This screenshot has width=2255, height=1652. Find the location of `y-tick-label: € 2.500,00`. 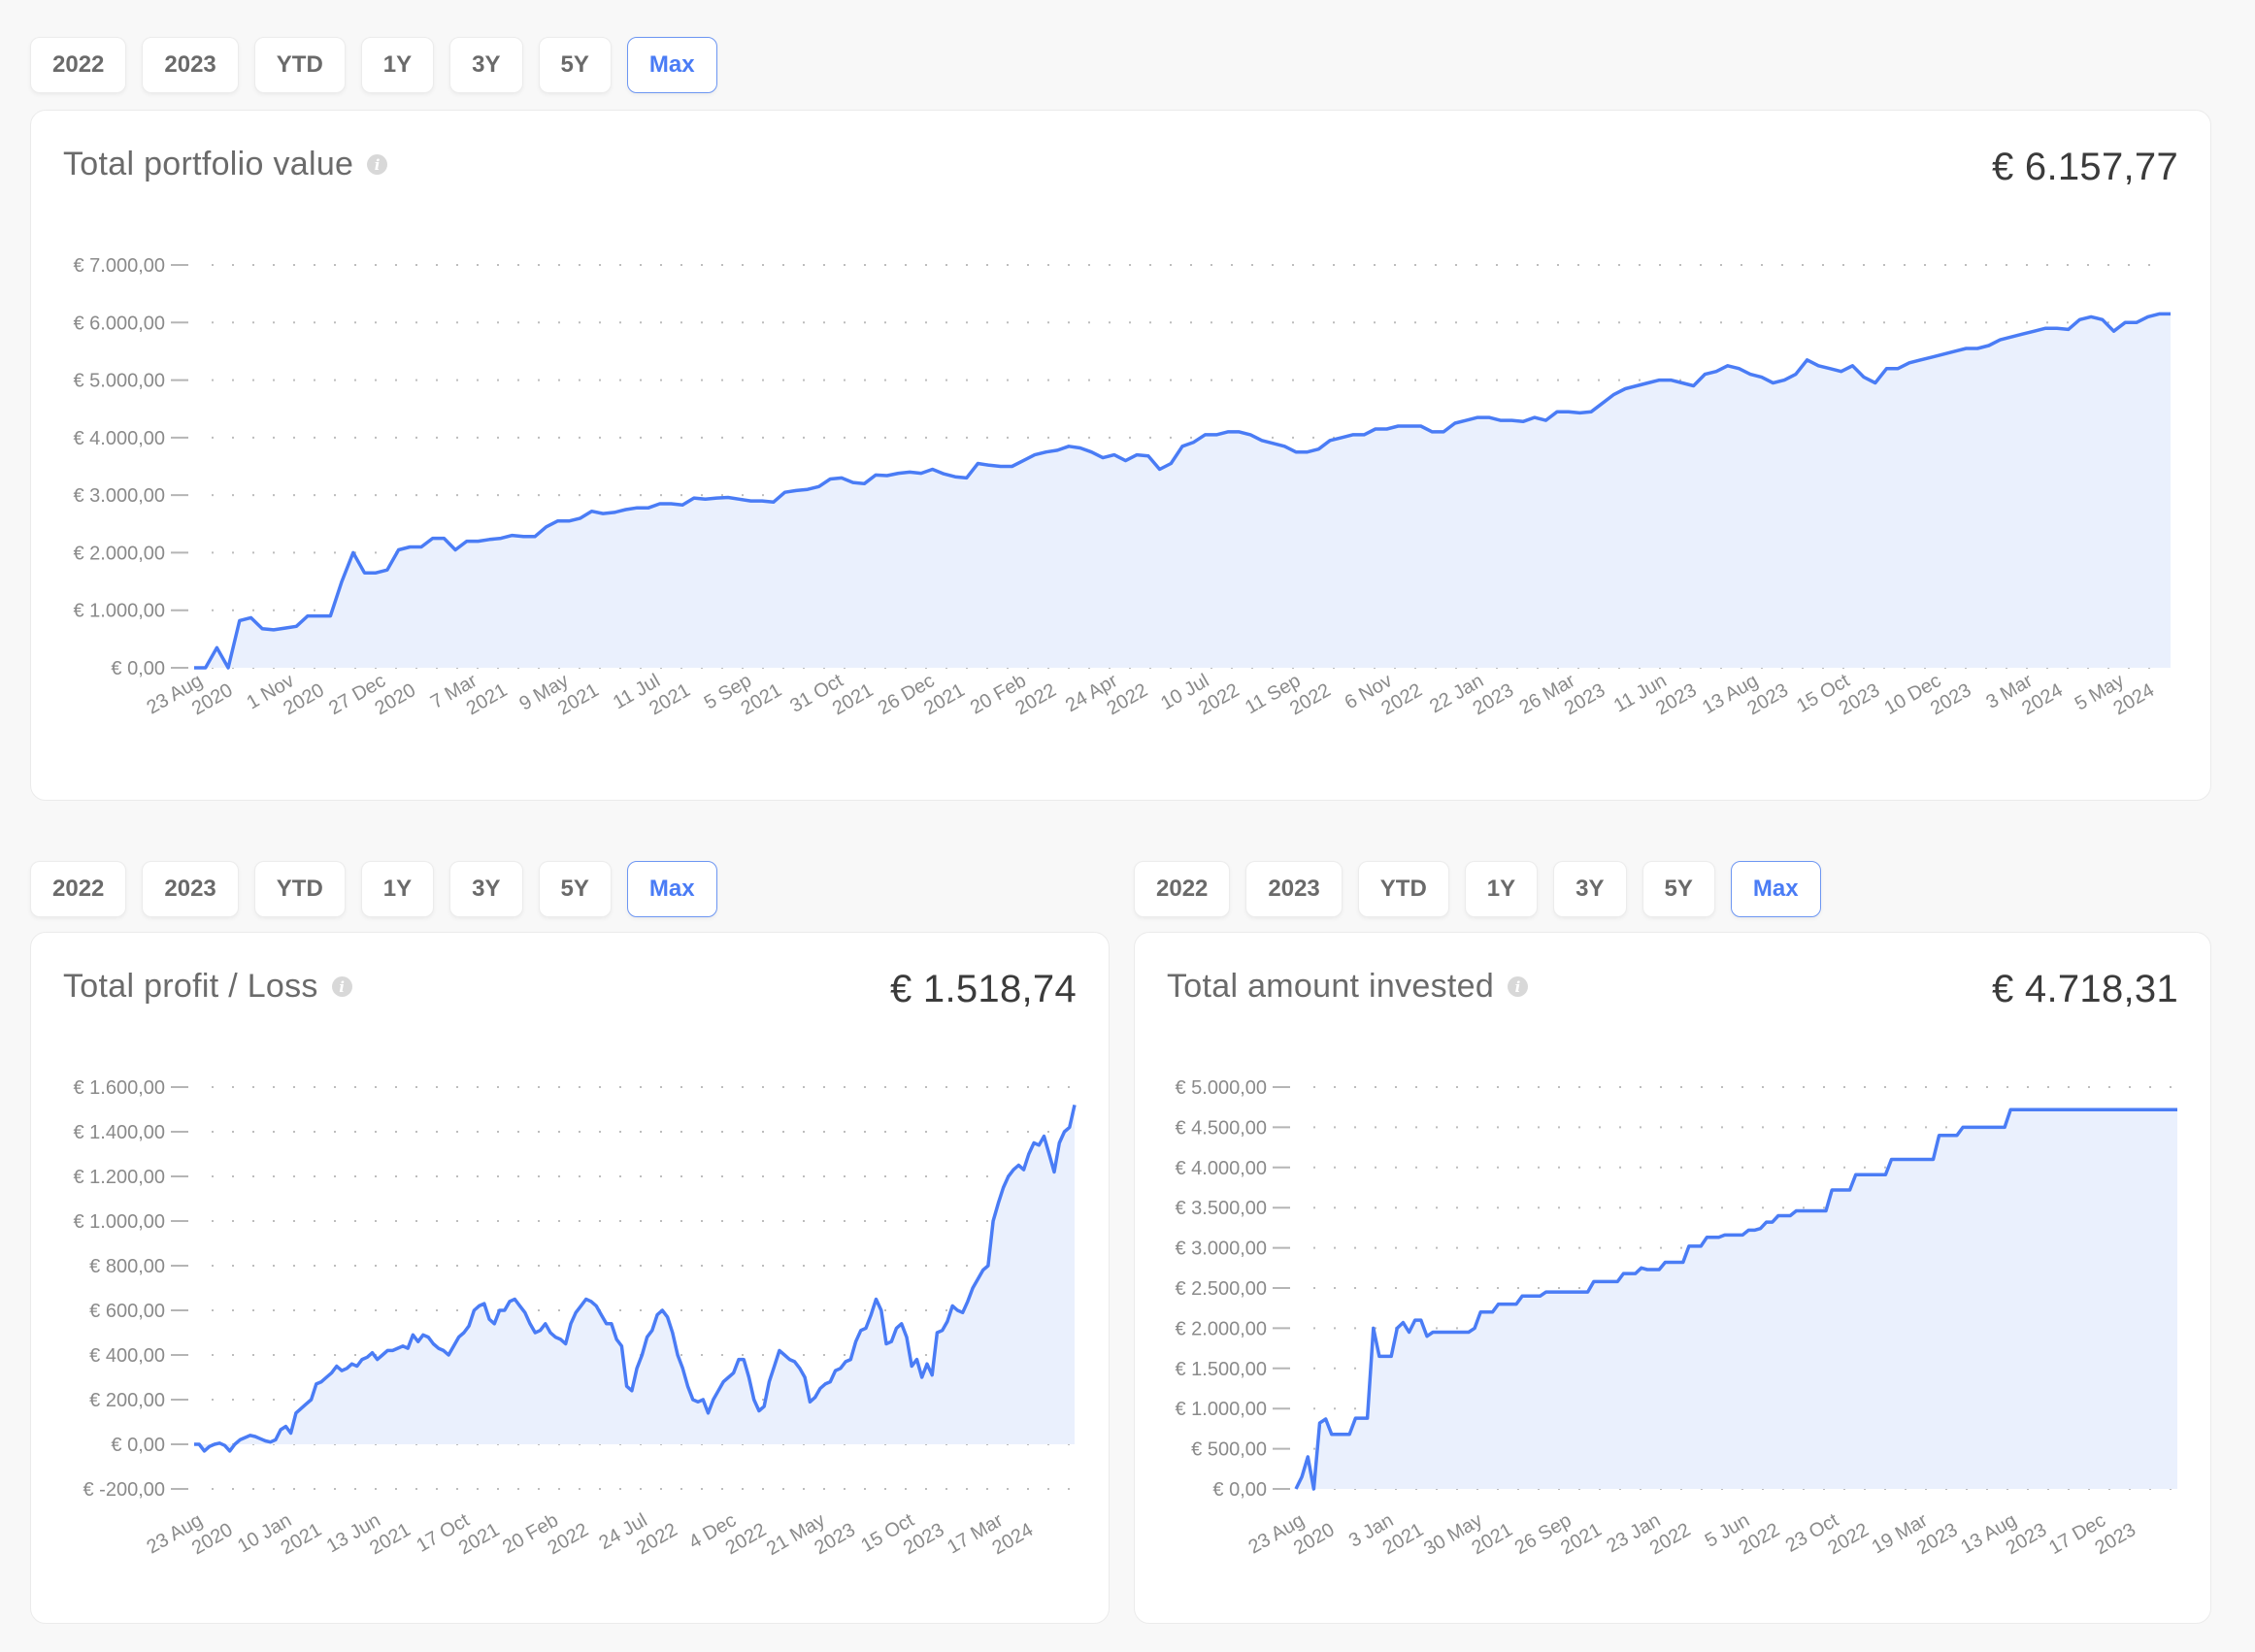

y-tick-label: € 2.500,00 is located at coordinates (1221, 1289).